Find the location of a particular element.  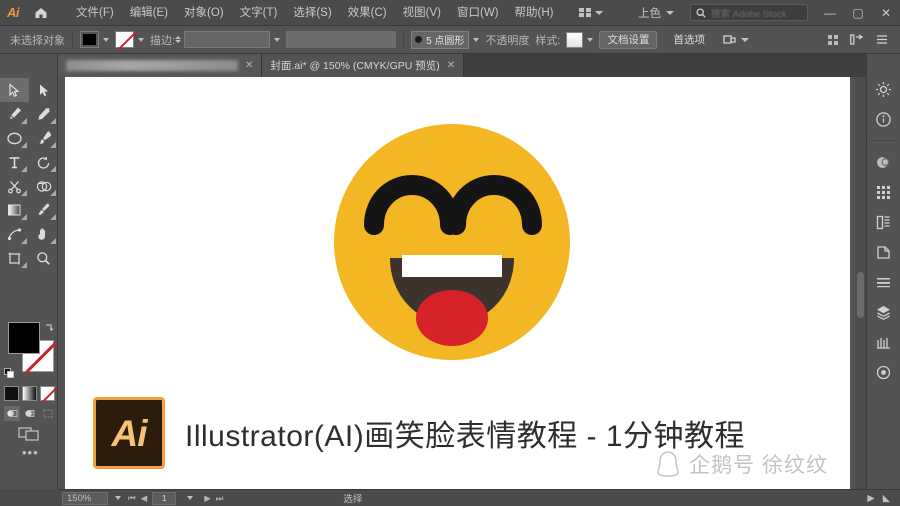

selection-tool is located at coordinates (14, 90).